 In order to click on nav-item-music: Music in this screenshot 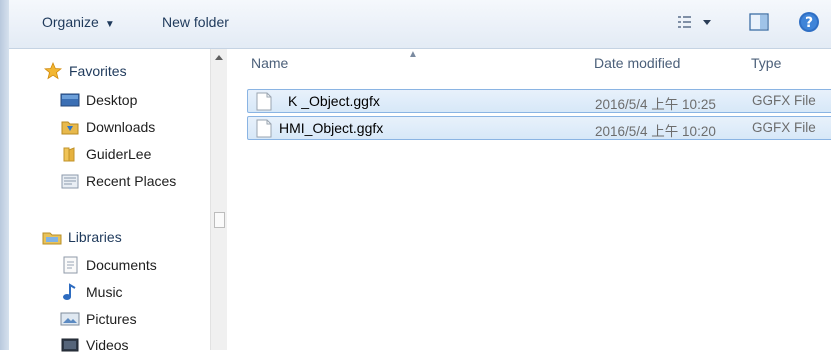, I will do `click(91, 292)`.